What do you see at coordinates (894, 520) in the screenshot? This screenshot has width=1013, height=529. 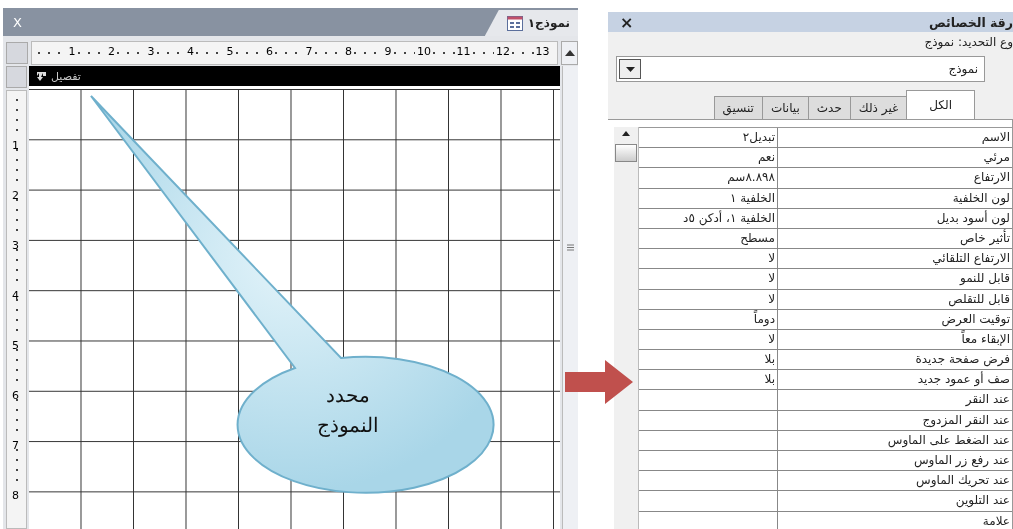 I see `property-name-cell: علامة` at bounding box center [894, 520].